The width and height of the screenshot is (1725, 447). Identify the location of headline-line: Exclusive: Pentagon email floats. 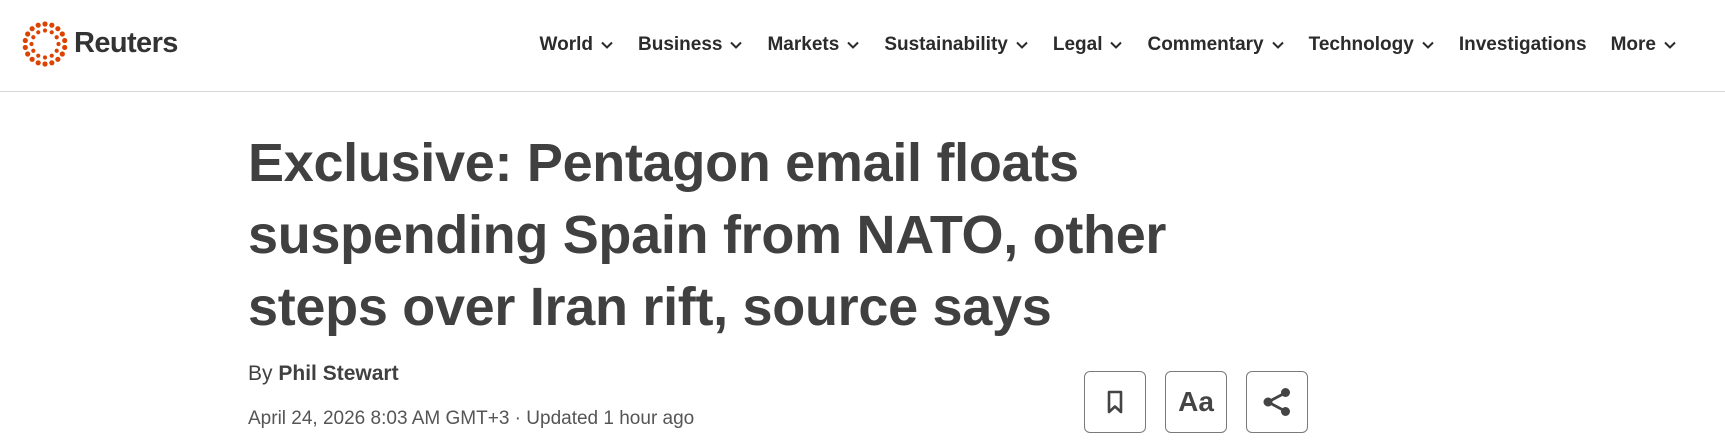
(663, 163).